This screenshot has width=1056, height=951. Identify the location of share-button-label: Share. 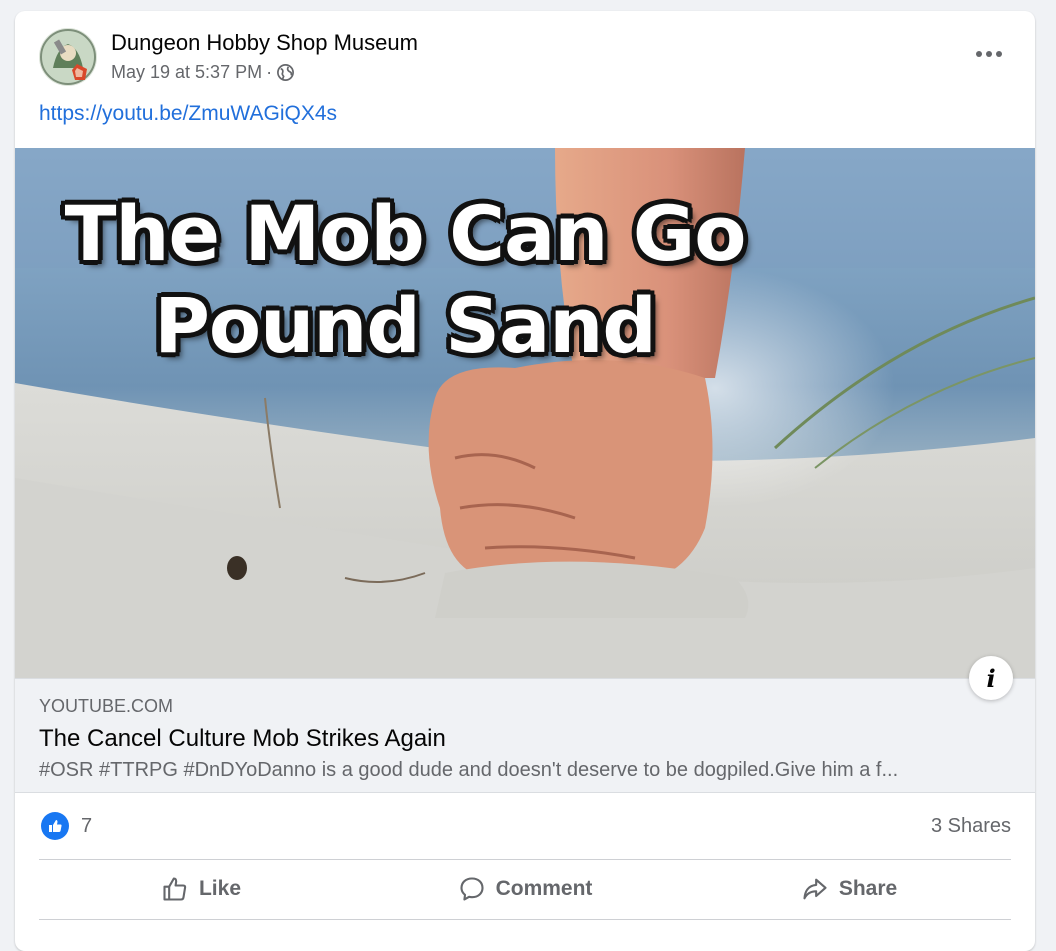
(868, 888).